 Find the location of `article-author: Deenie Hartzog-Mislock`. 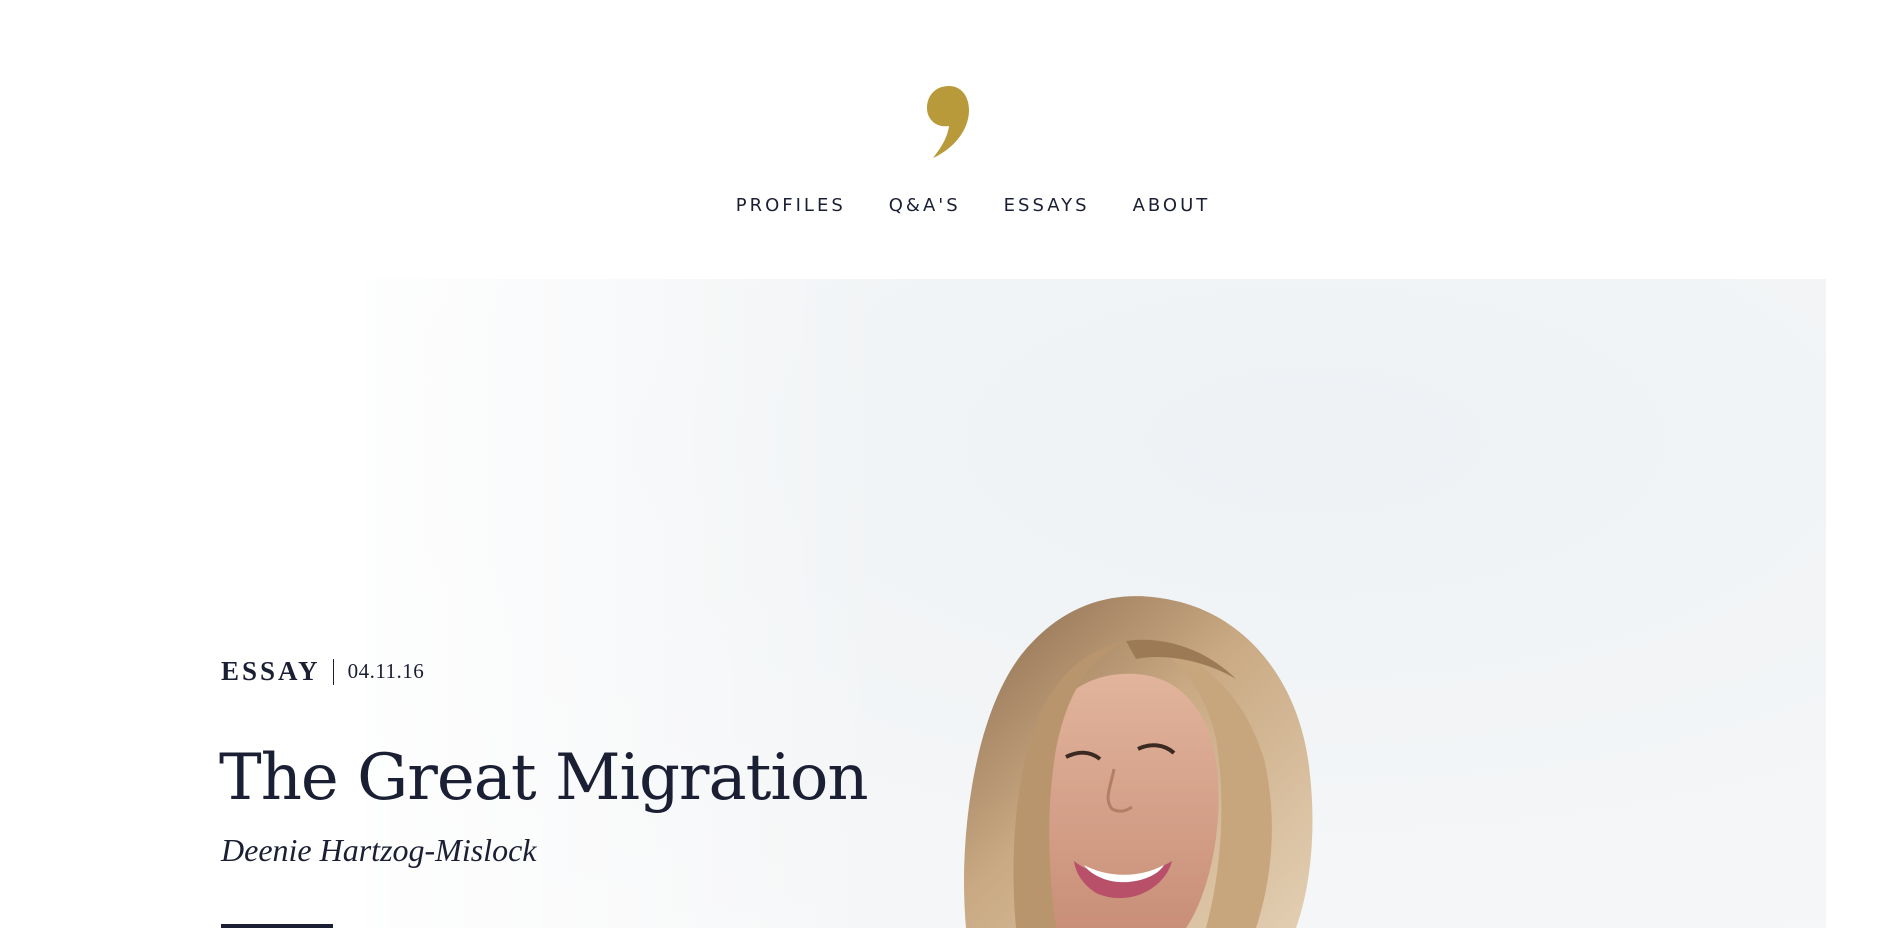

article-author: Deenie Hartzog-Mislock is located at coordinates (379, 850).